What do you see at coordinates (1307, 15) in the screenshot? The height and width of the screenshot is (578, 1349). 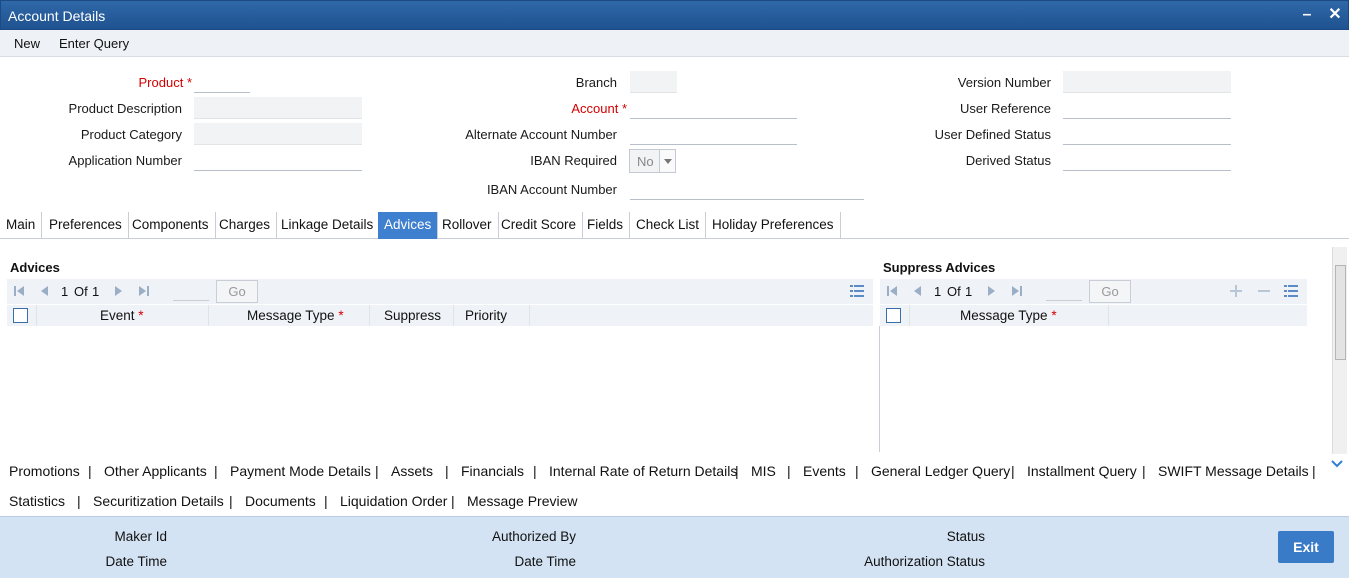 I see `minimize-icon: –` at bounding box center [1307, 15].